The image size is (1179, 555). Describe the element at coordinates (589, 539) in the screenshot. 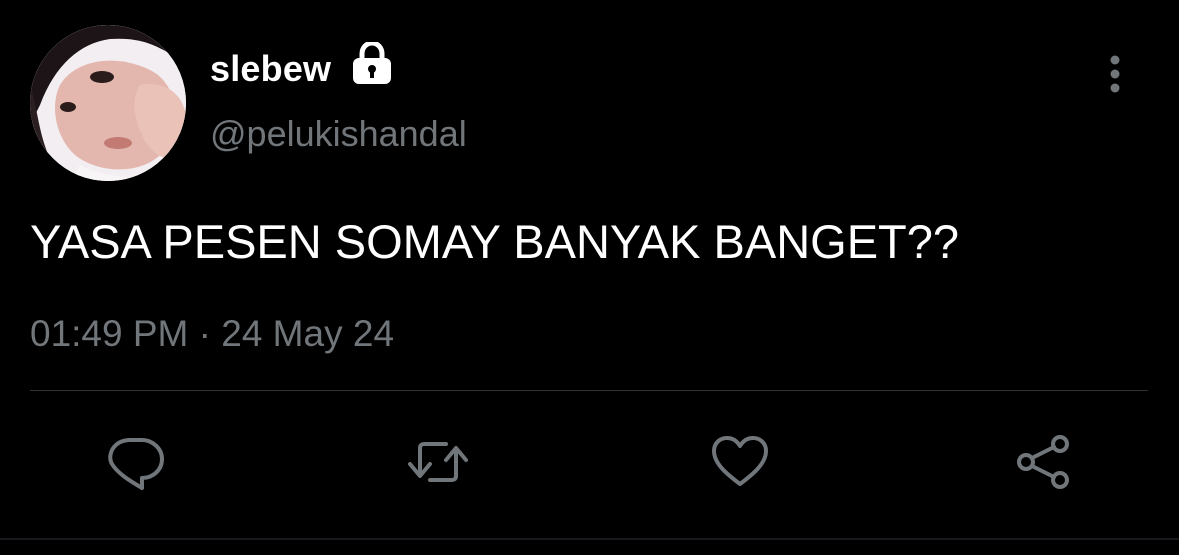

I see `bottom-divider` at that location.